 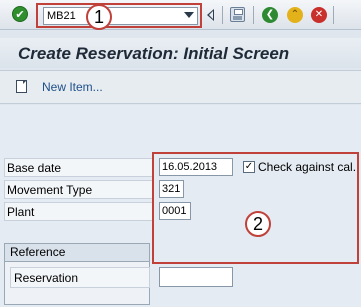 I want to click on new-document-icon, so click(x=21, y=86).